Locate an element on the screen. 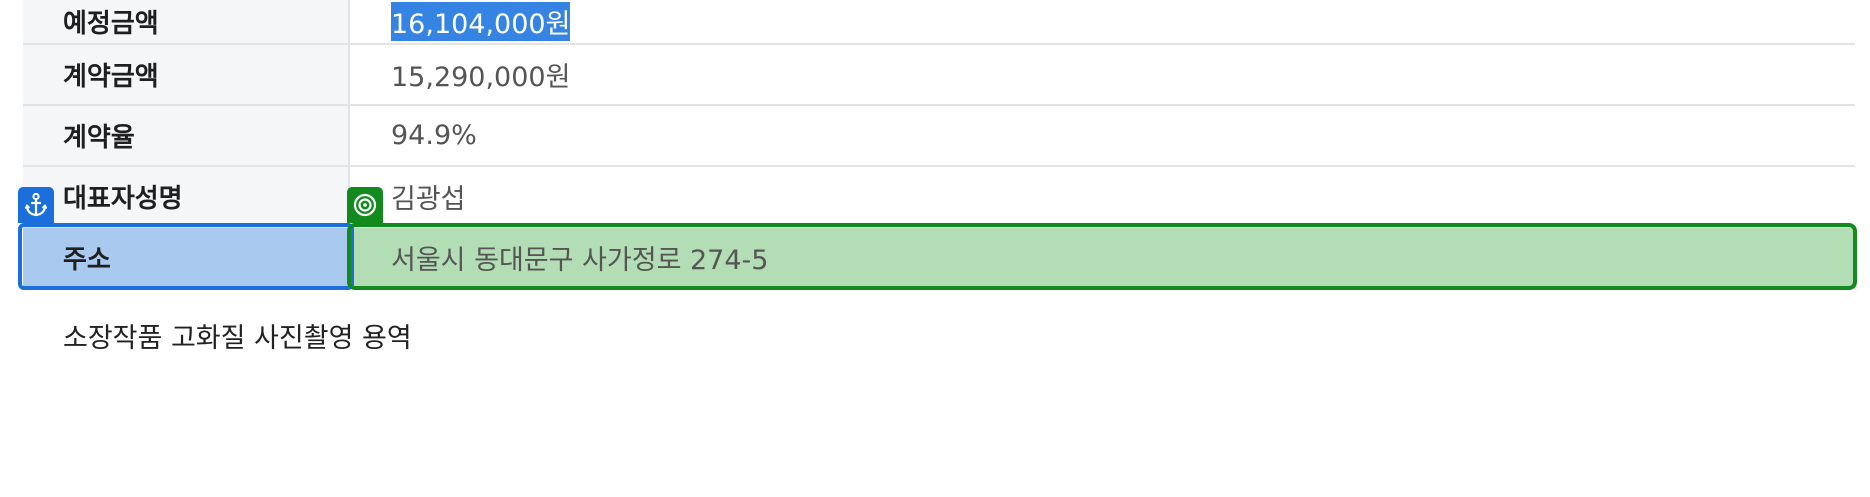 Image resolution: width=1870 pixels, height=497 pixels. row-value: 15,290,000원 is located at coordinates (1102, 74).